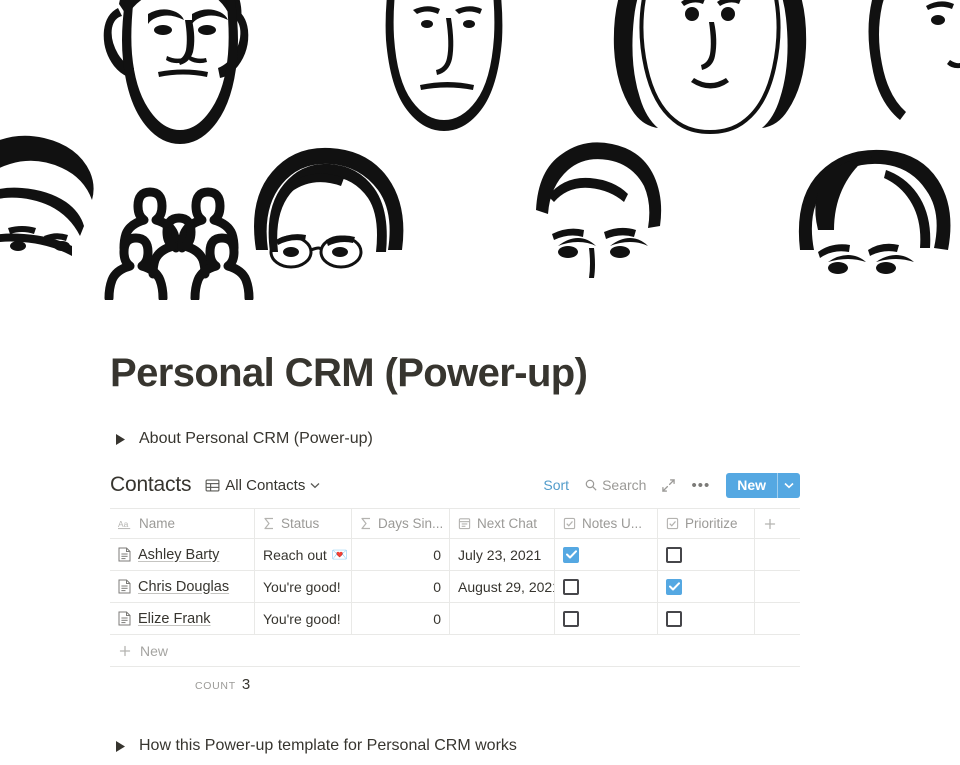 The width and height of the screenshot is (960, 765). What do you see at coordinates (502, 618) in the screenshot?
I see `cell-next-chat` at bounding box center [502, 618].